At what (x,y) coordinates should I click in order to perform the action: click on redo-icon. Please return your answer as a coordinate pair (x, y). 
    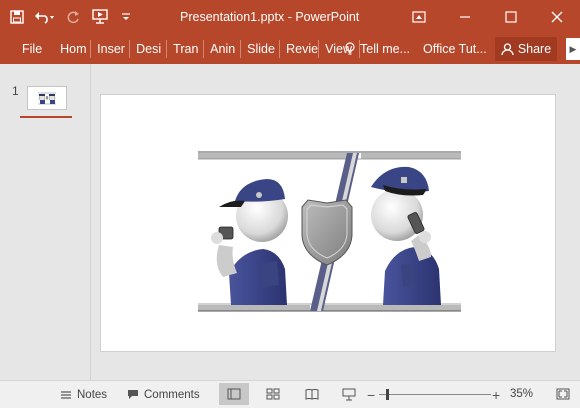
    Looking at the image, I should click on (73, 17).